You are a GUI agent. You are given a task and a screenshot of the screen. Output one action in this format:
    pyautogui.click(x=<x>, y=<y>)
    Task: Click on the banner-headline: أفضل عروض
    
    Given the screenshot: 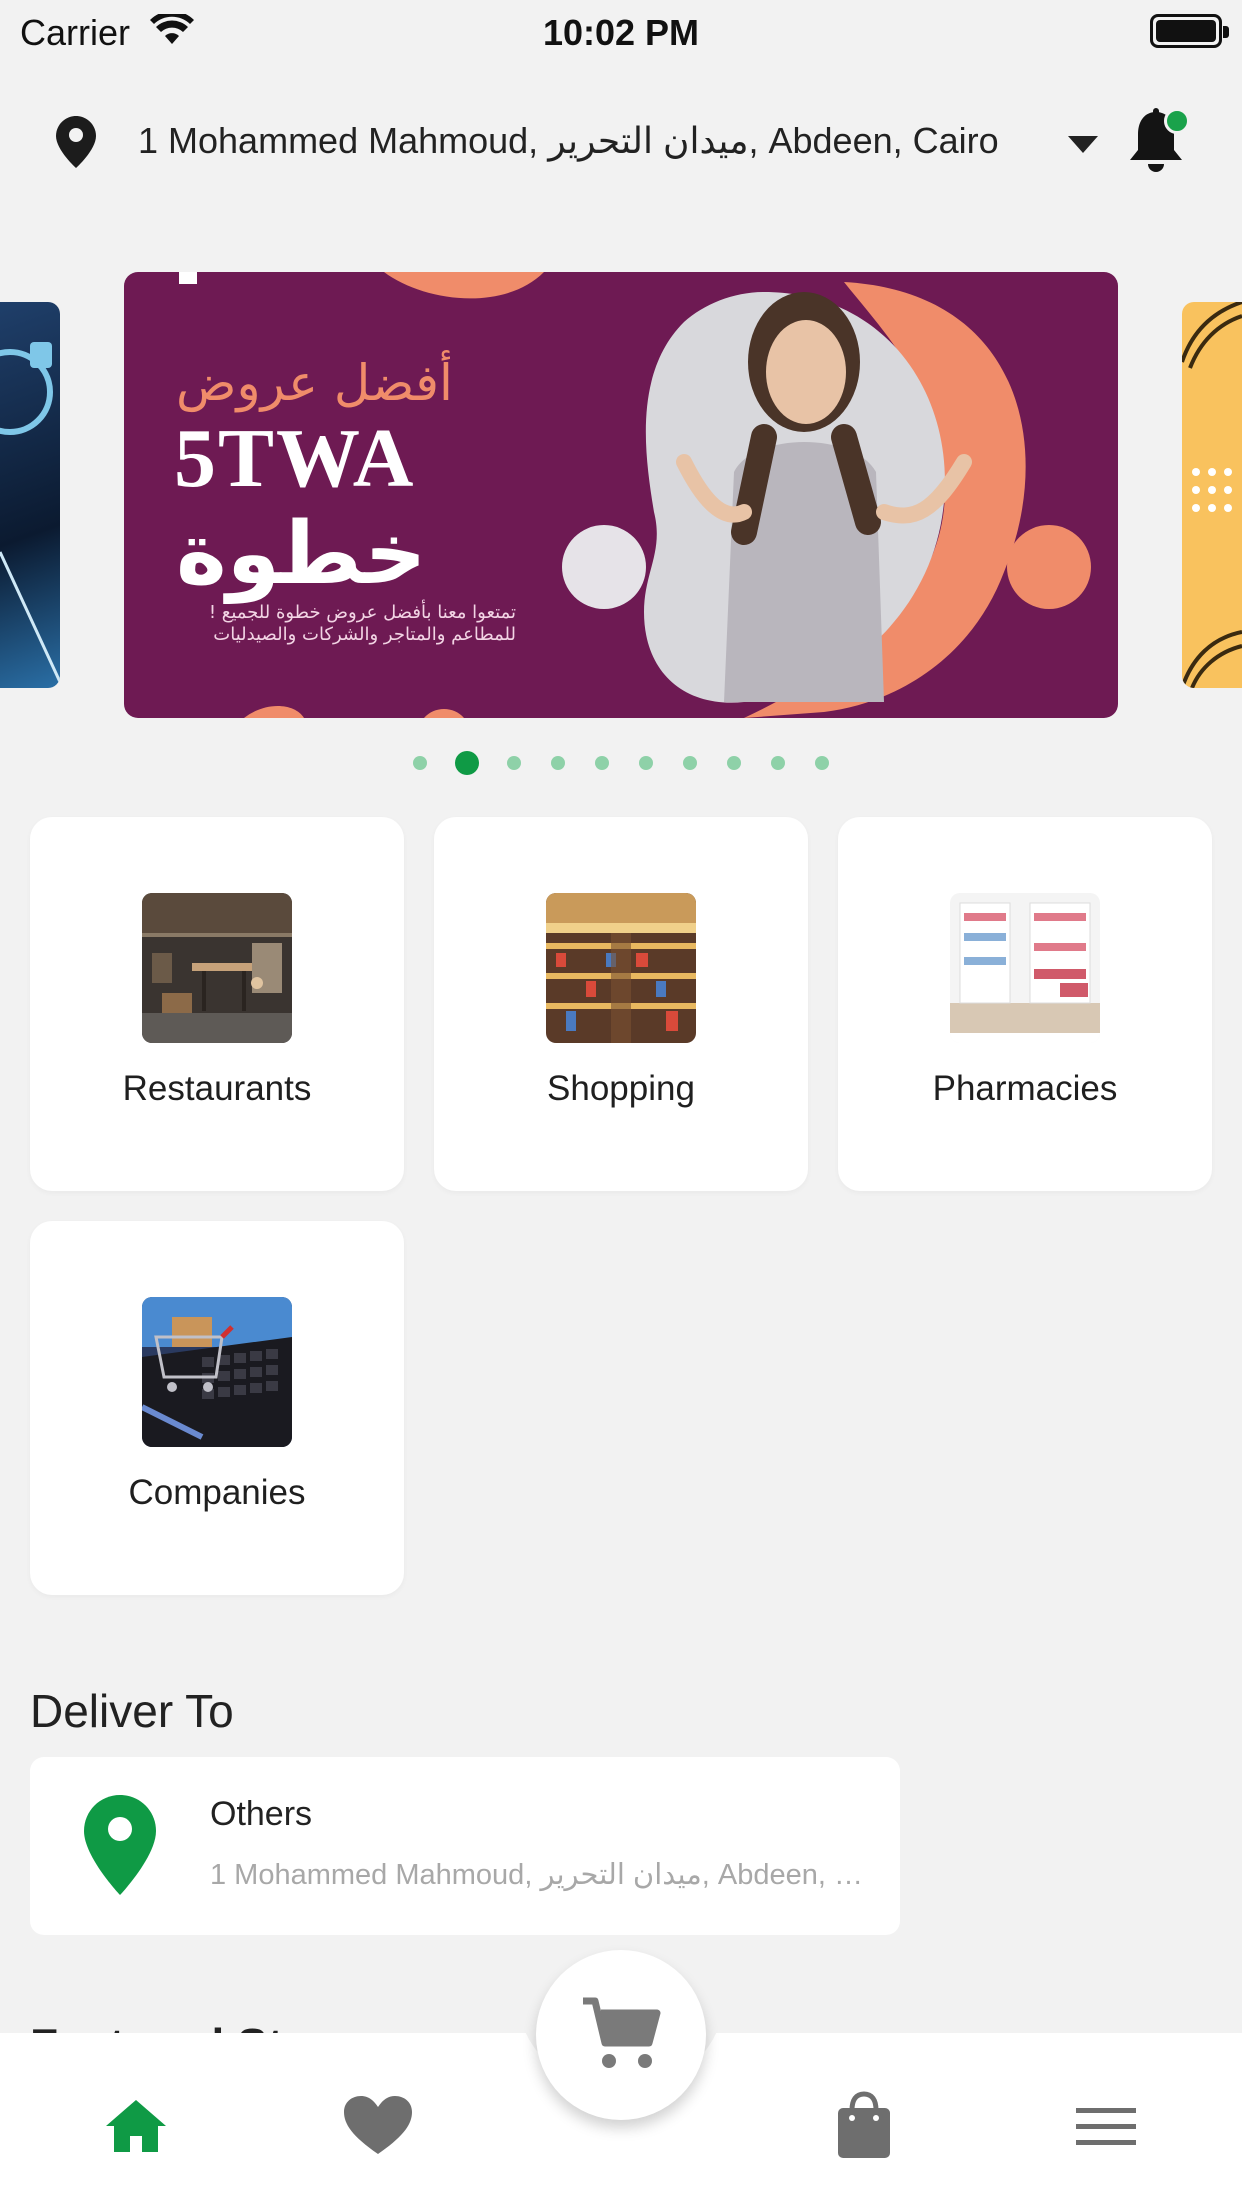 What is the action you would take?
    pyautogui.click(x=314, y=383)
    